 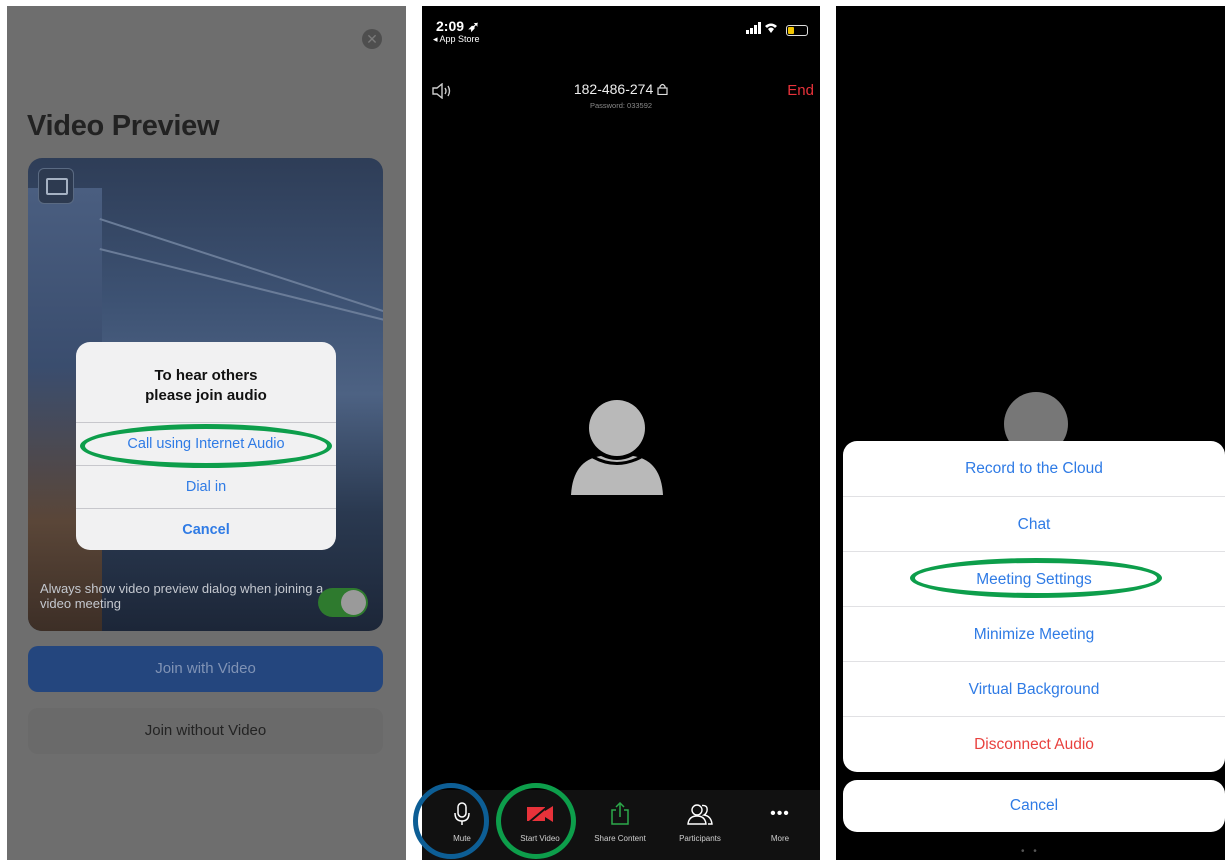 What do you see at coordinates (536, 821) in the screenshot?
I see `highlight-ring-start-video` at bounding box center [536, 821].